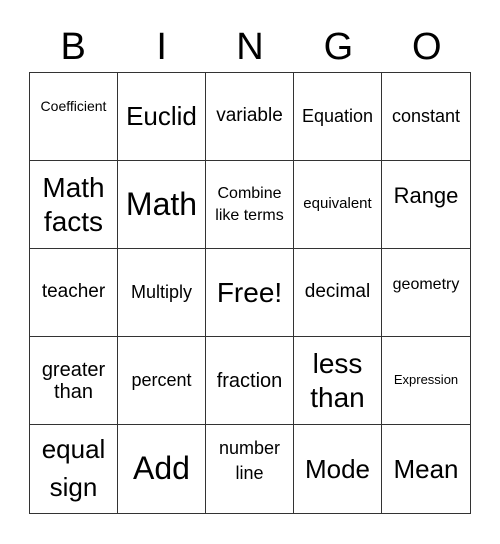 The width and height of the screenshot is (500, 544). I want to click on bingo-cell: Expression, so click(426, 381).